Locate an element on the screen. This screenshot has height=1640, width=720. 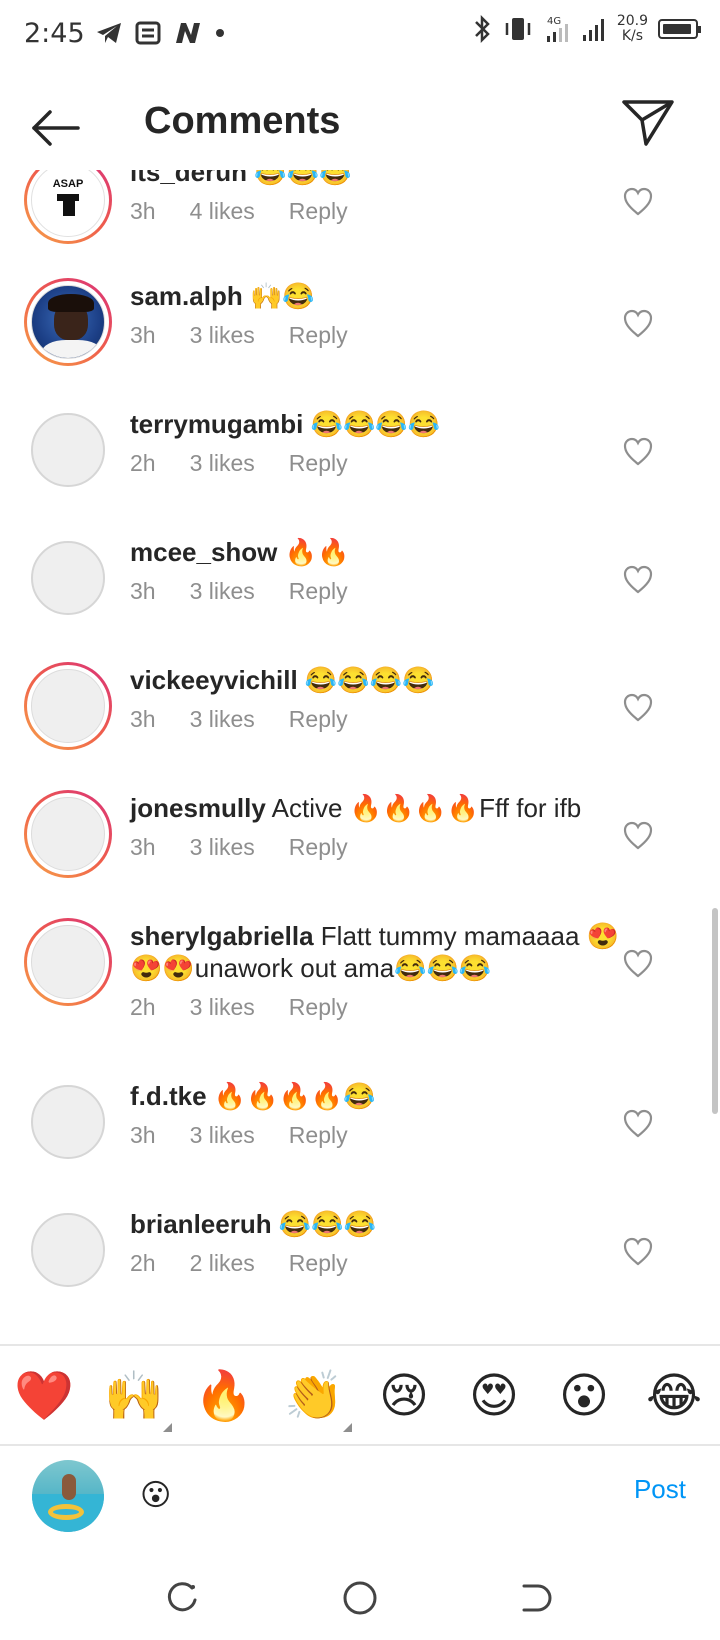
back-nav-icon is located at coordinates (538, 1598).